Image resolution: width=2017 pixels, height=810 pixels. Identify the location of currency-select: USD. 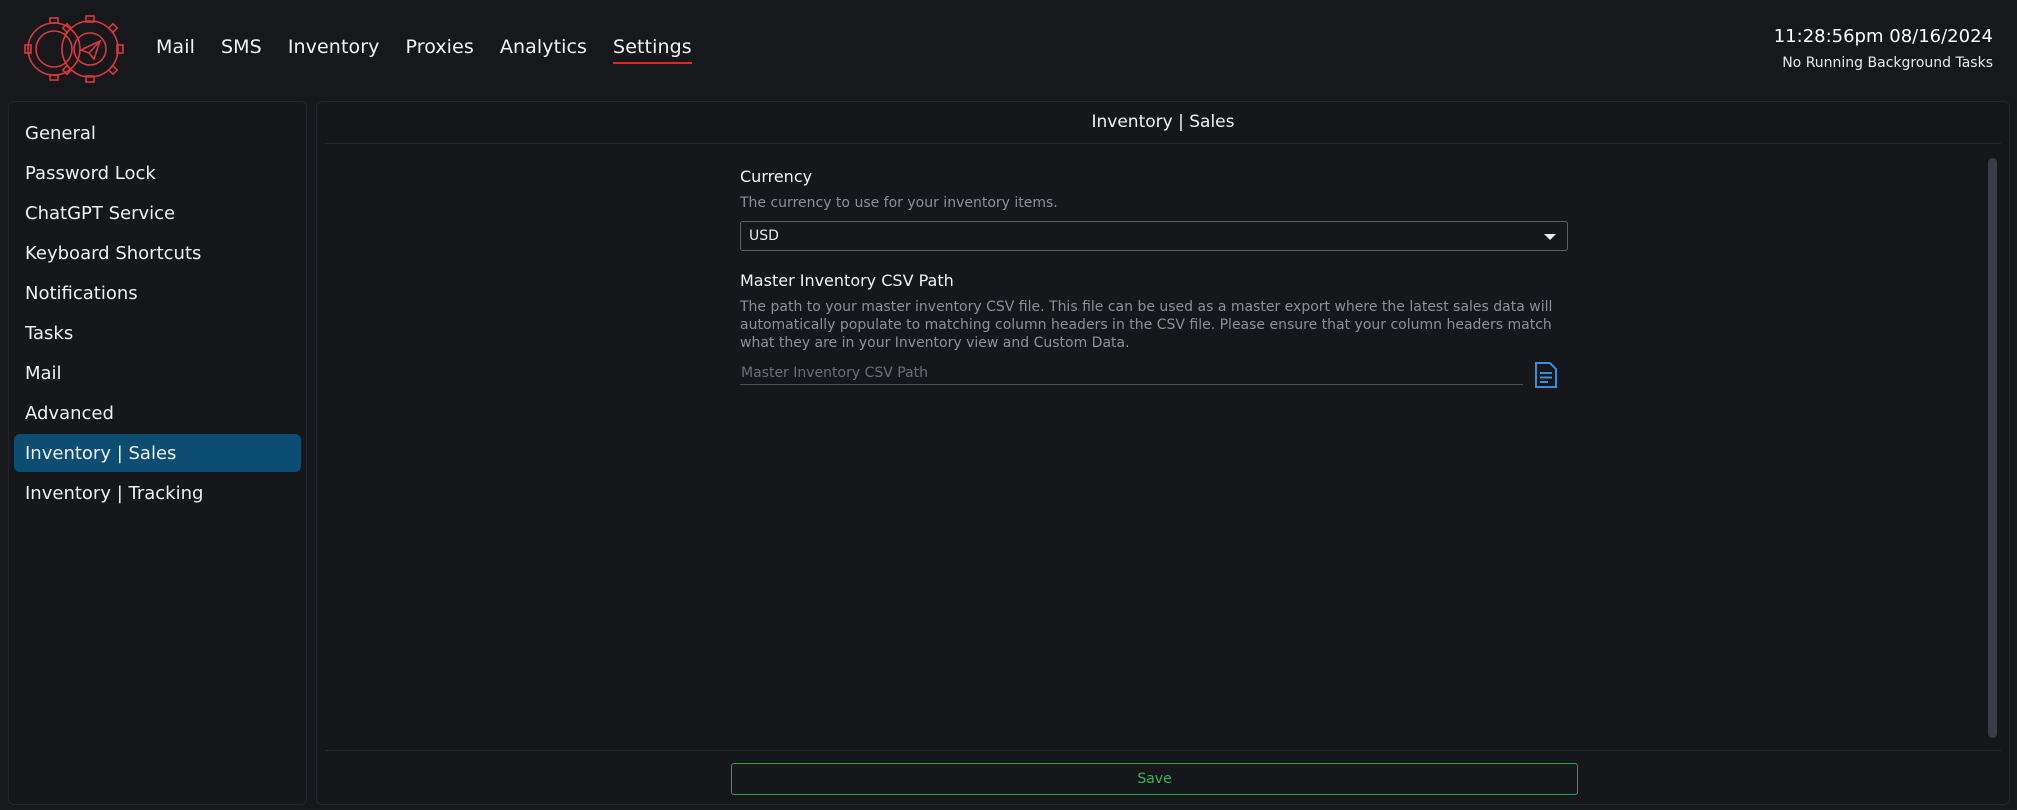
(1154, 236).